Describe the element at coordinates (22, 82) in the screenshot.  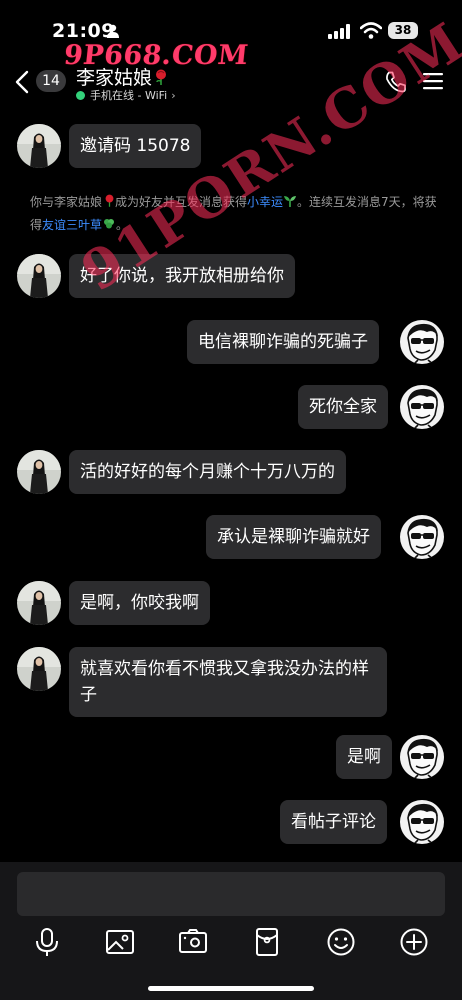
I see `back-chevron-icon` at that location.